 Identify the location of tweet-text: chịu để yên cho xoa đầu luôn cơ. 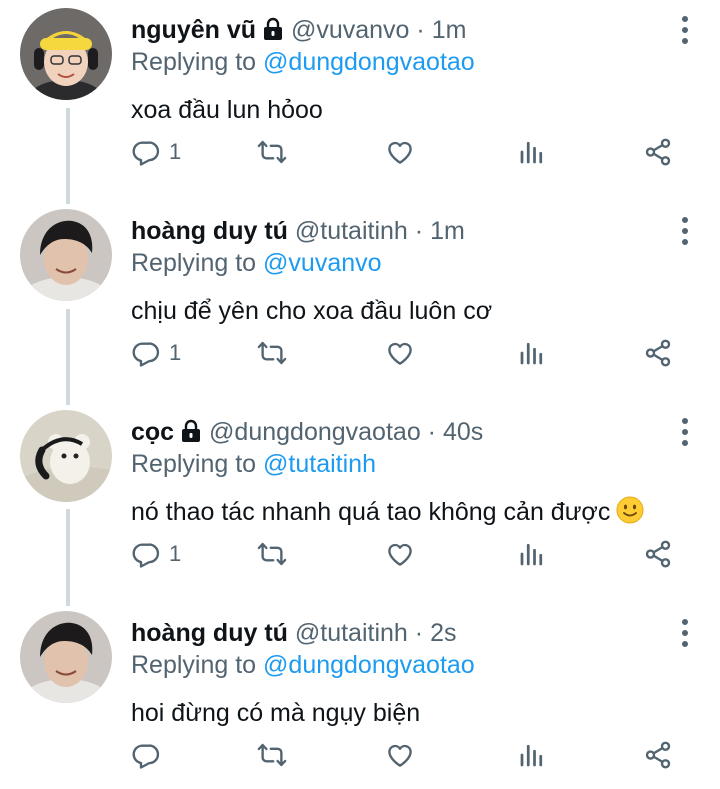
(312, 311).